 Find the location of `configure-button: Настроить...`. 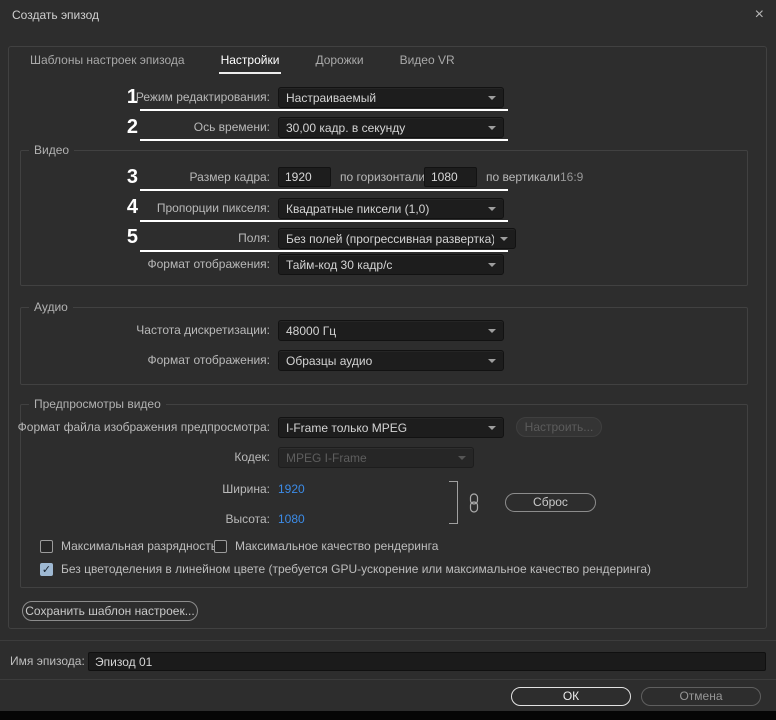

configure-button: Настроить... is located at coordinates (559, 427).